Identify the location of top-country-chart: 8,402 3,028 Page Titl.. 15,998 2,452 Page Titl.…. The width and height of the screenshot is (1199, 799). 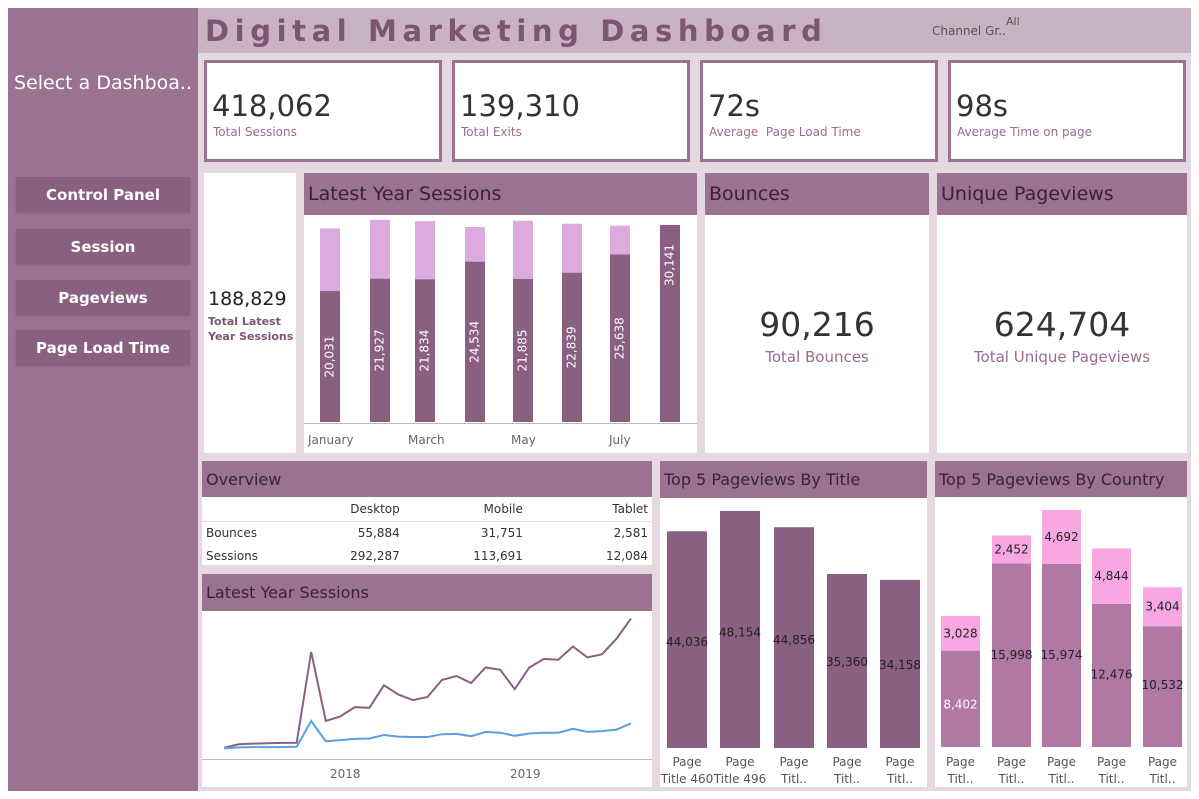
(1062, 648).